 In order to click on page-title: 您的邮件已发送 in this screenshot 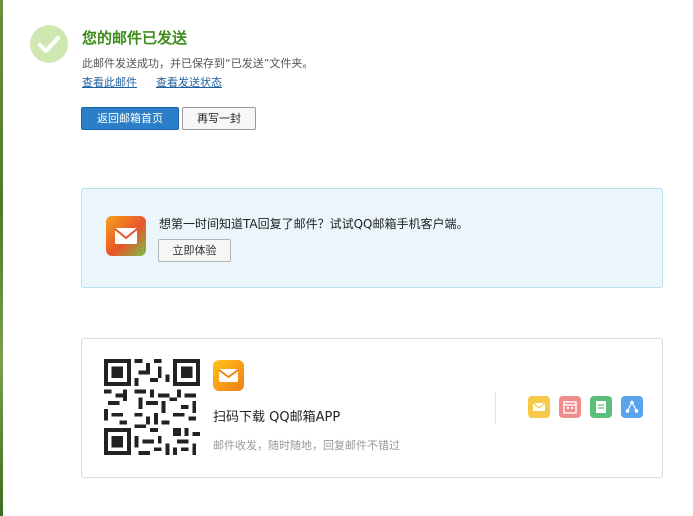, I will do `click(135, 38)`.